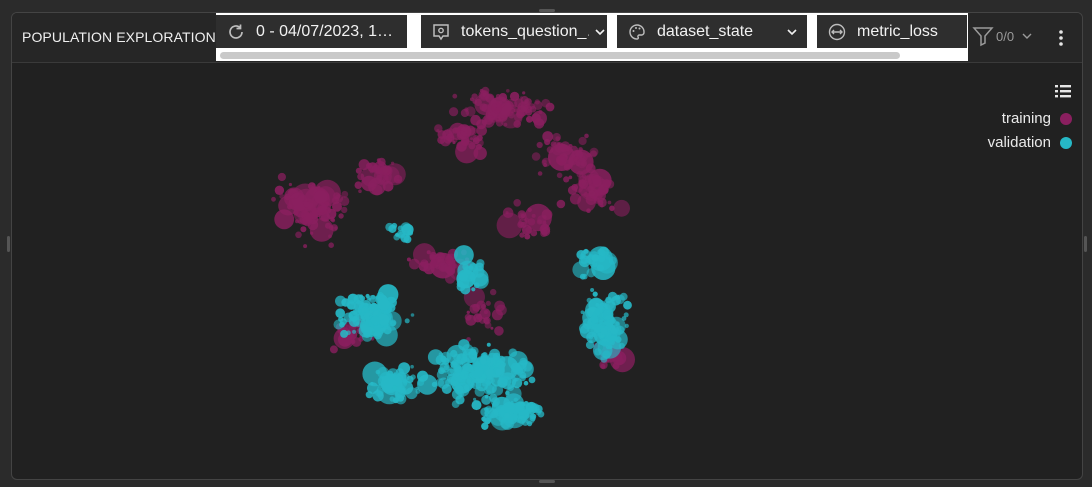  I want to click on metric-loss-chip: metric_loss, so click(892, 31).